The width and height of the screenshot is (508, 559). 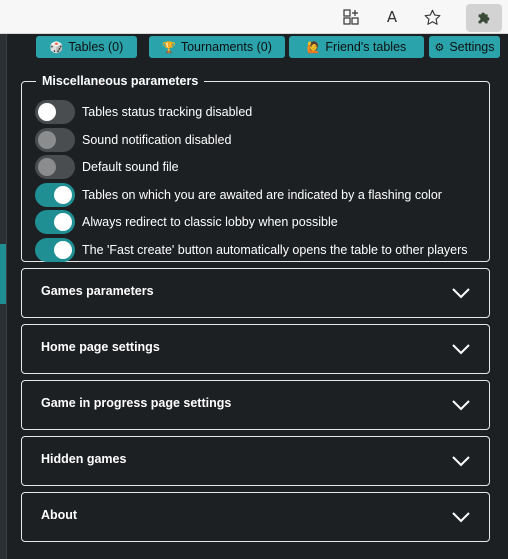 I want to click on section-title: Games parameters, so click(x=97, y=291).